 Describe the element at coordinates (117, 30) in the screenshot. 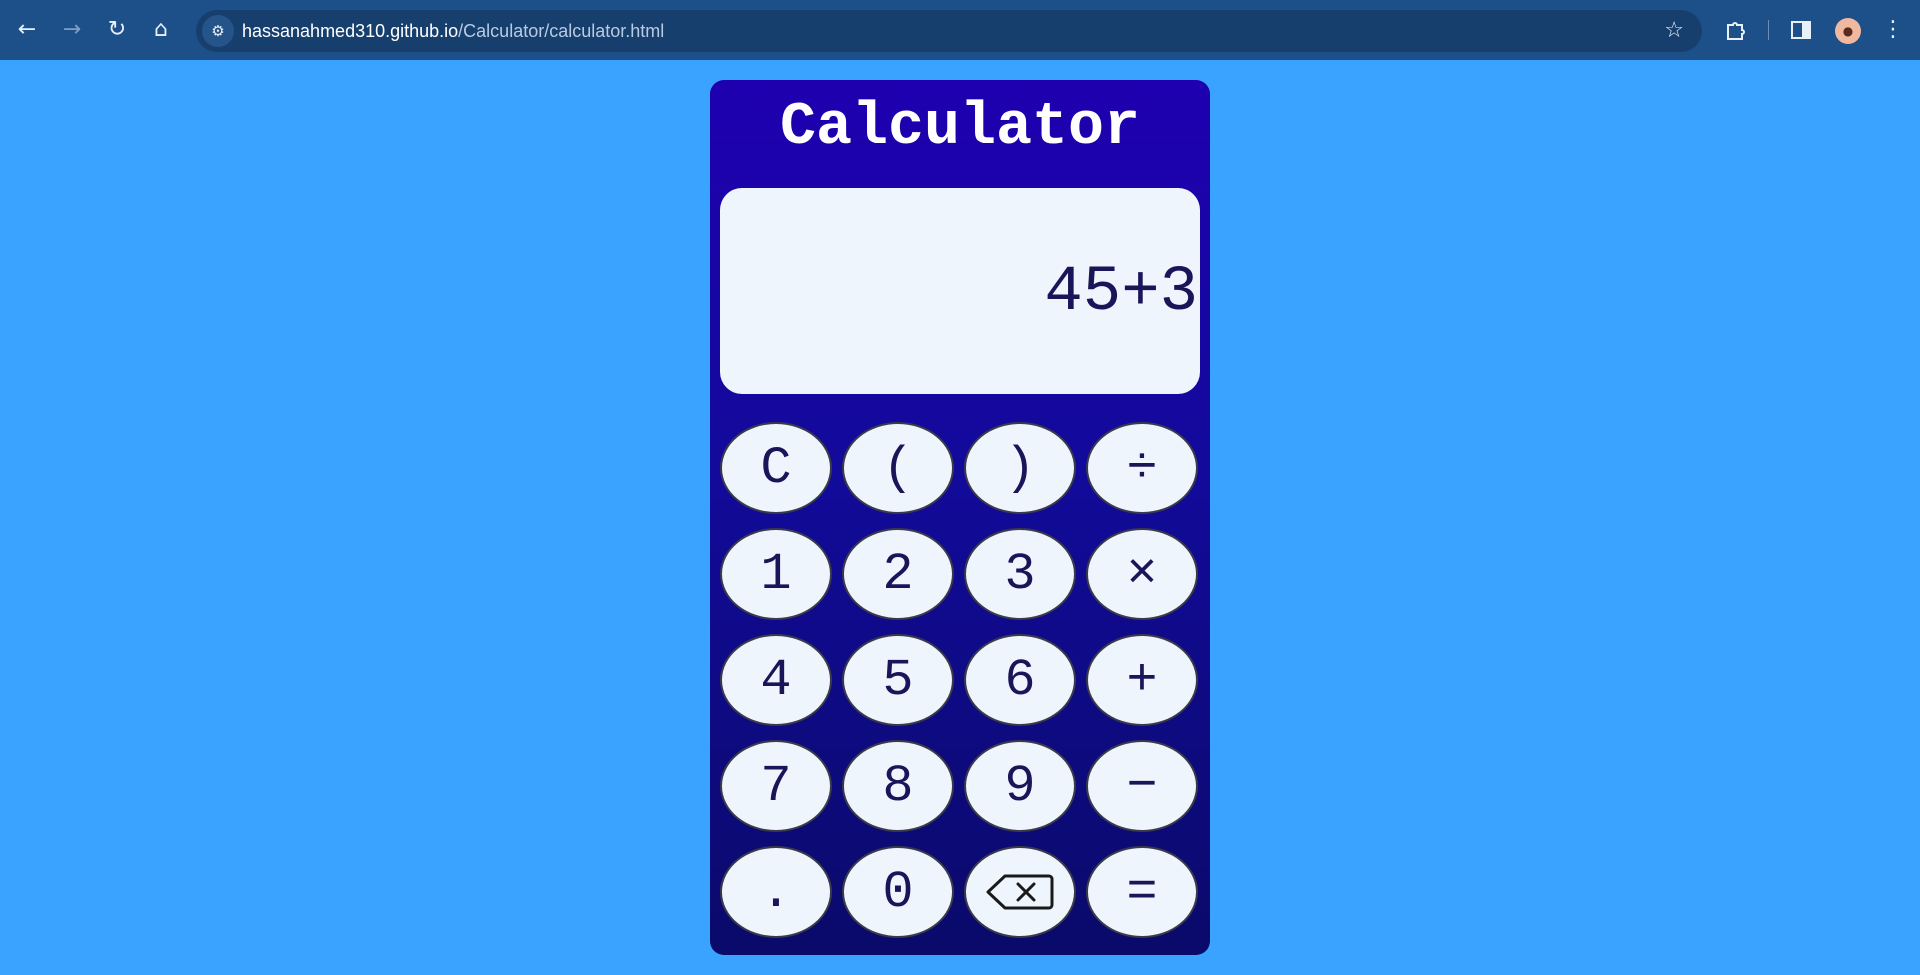

I see `reload-icon: ↻` at that location.